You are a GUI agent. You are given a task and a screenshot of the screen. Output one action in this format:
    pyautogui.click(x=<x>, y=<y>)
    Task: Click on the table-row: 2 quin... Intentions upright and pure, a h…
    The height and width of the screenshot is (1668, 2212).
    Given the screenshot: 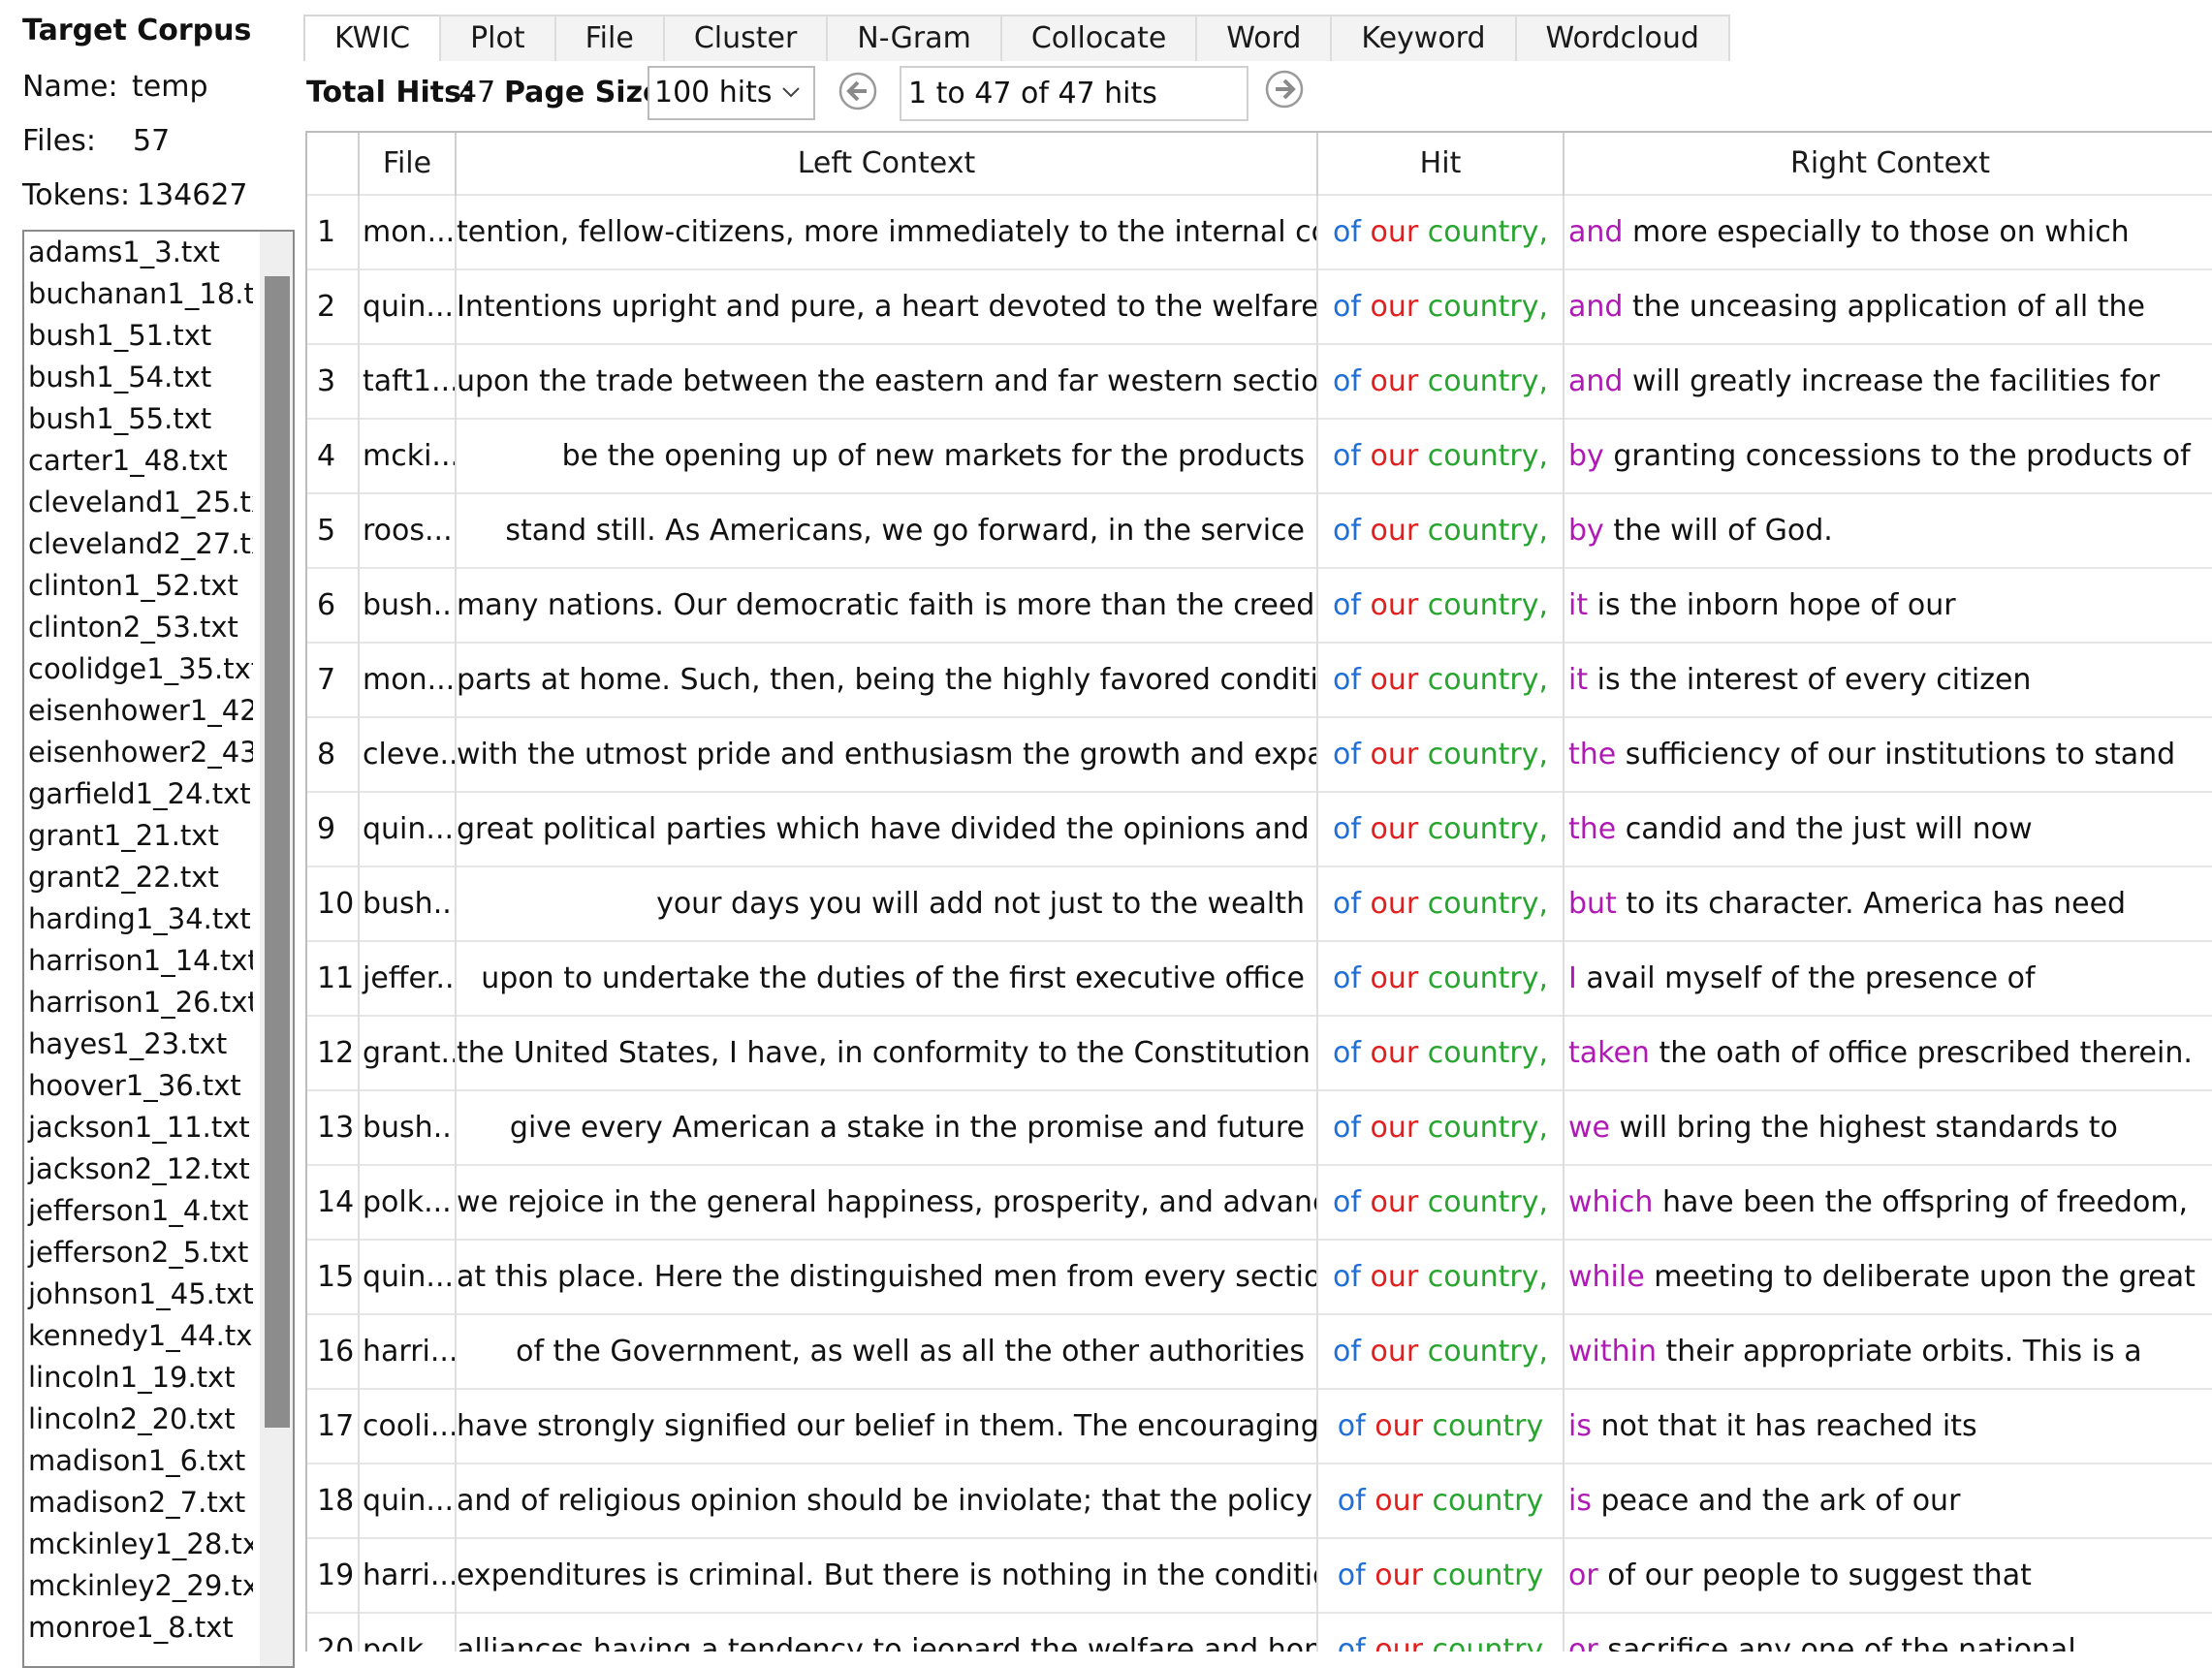 What is the action you would take?
    pyautogui.click(x=1259, y=306)
    